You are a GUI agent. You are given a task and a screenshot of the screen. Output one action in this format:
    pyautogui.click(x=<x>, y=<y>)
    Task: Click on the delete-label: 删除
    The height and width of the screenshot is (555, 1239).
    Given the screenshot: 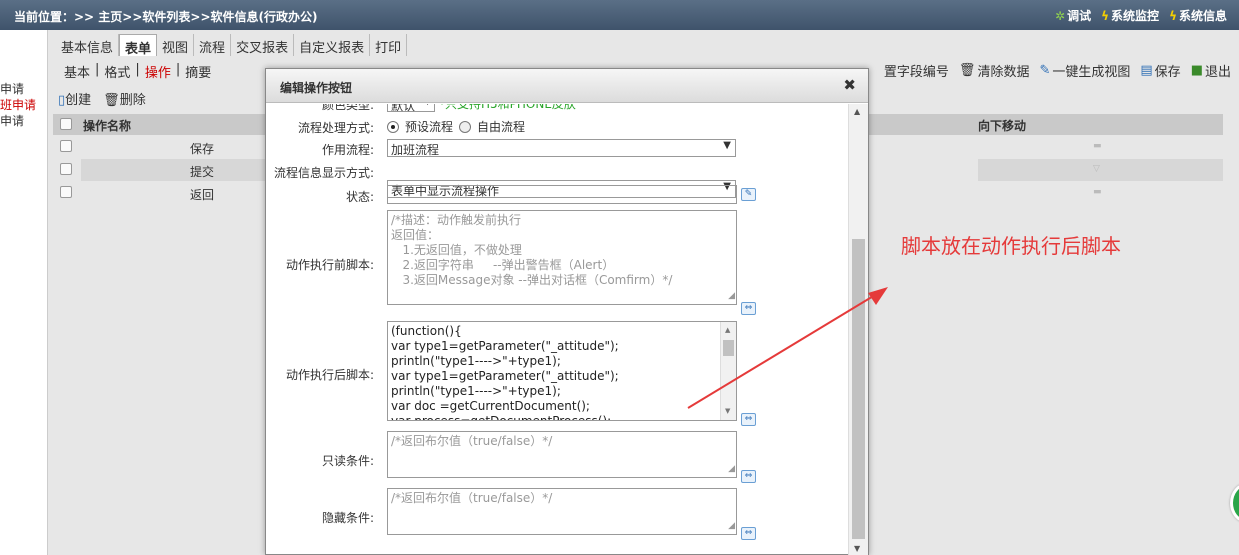 What is the action you would take?
    pyautogui.click(x=132, y=100)
    